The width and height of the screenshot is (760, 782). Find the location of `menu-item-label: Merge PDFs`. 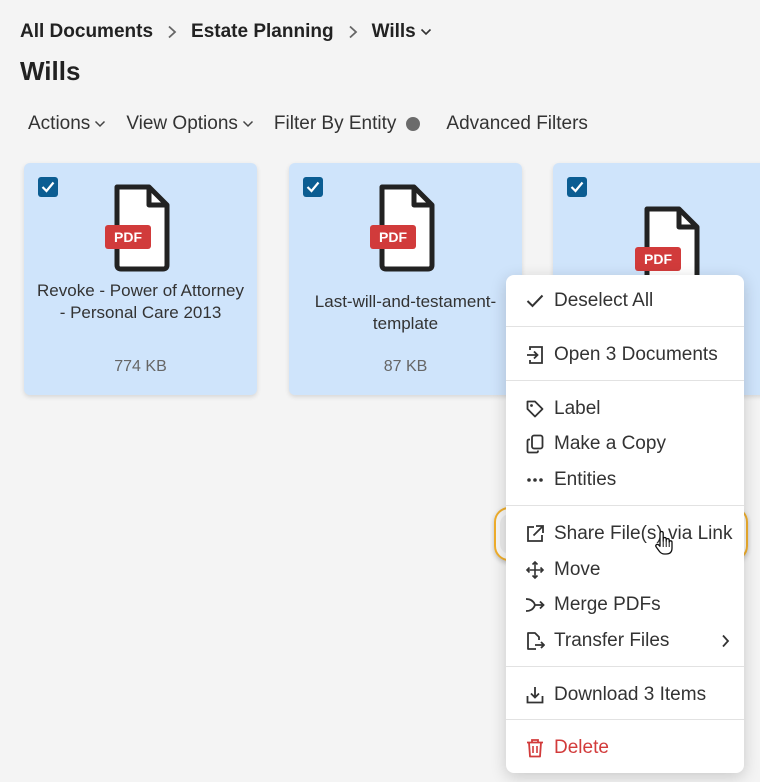

menu-item-label: Merge PDFs is located at coordinates (607, 604).